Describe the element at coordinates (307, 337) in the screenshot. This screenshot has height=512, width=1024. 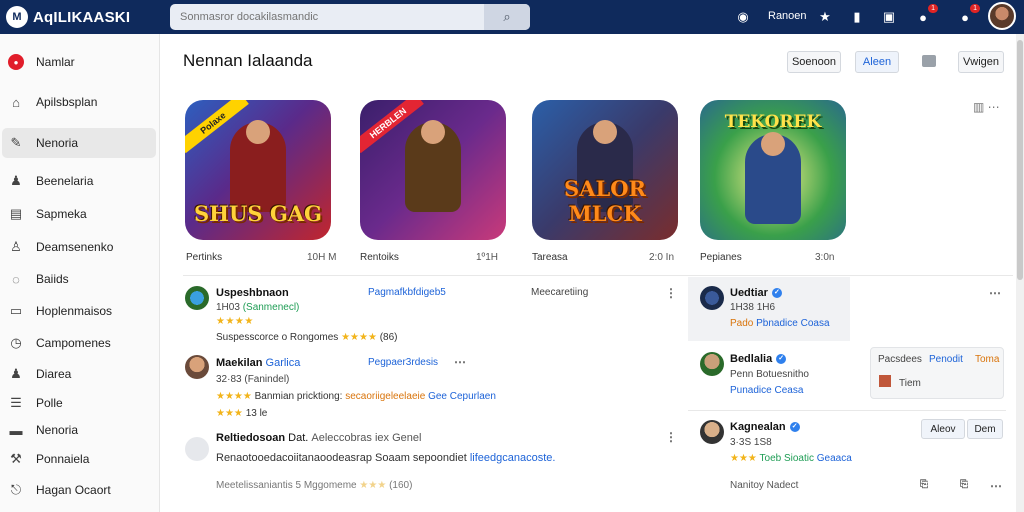
I see `feed-text: Suspesscorce o Rongomes ★★★★ (86)` at that location.